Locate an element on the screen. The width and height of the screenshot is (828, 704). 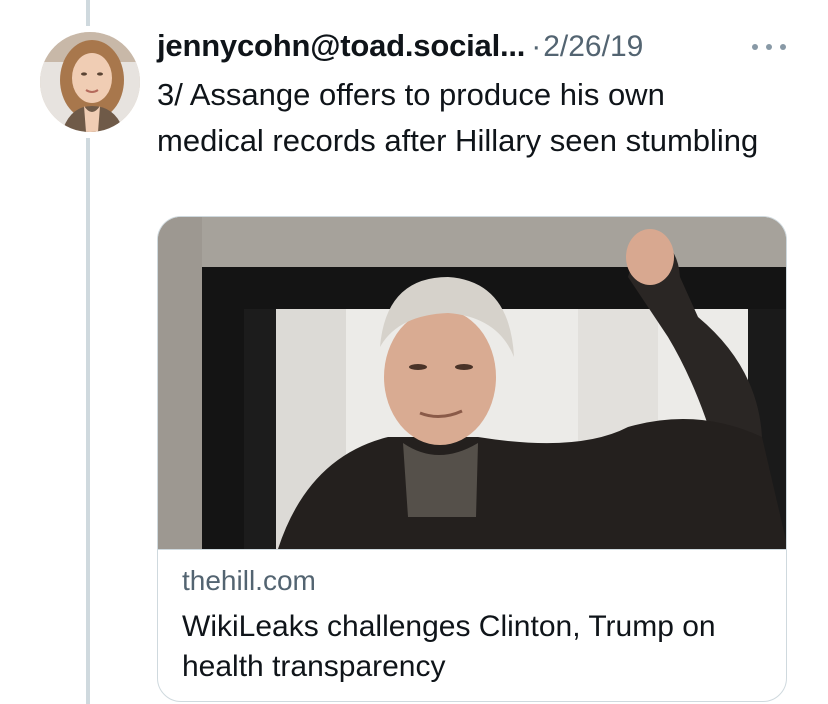
avatar-image is located at coordinates (90, 82).